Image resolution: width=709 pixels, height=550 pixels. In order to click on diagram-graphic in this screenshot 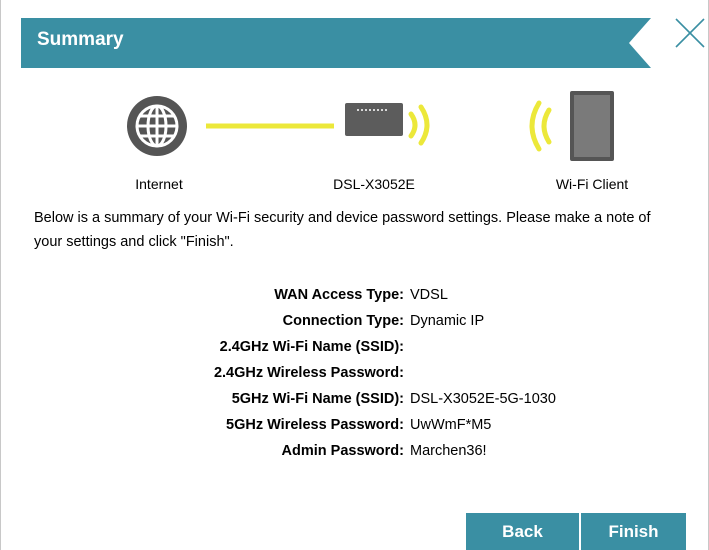, I will do `click(370, 126)`.